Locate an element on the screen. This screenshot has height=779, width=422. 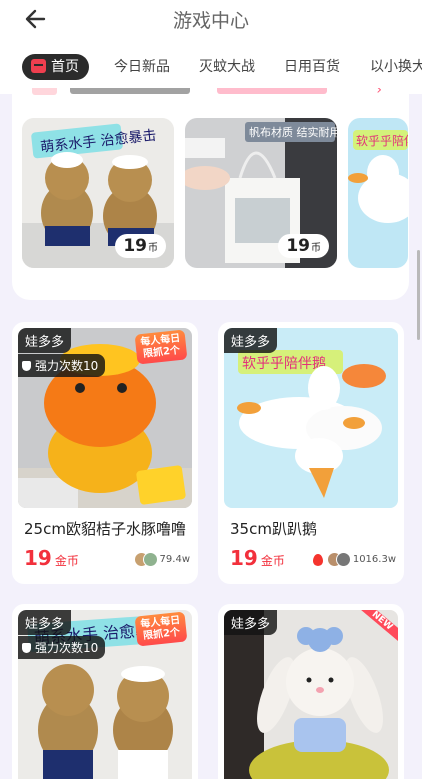
featured-item-tote-bag: 帆布材质 结实耐用 19币 is located at coordinates (261, 193).